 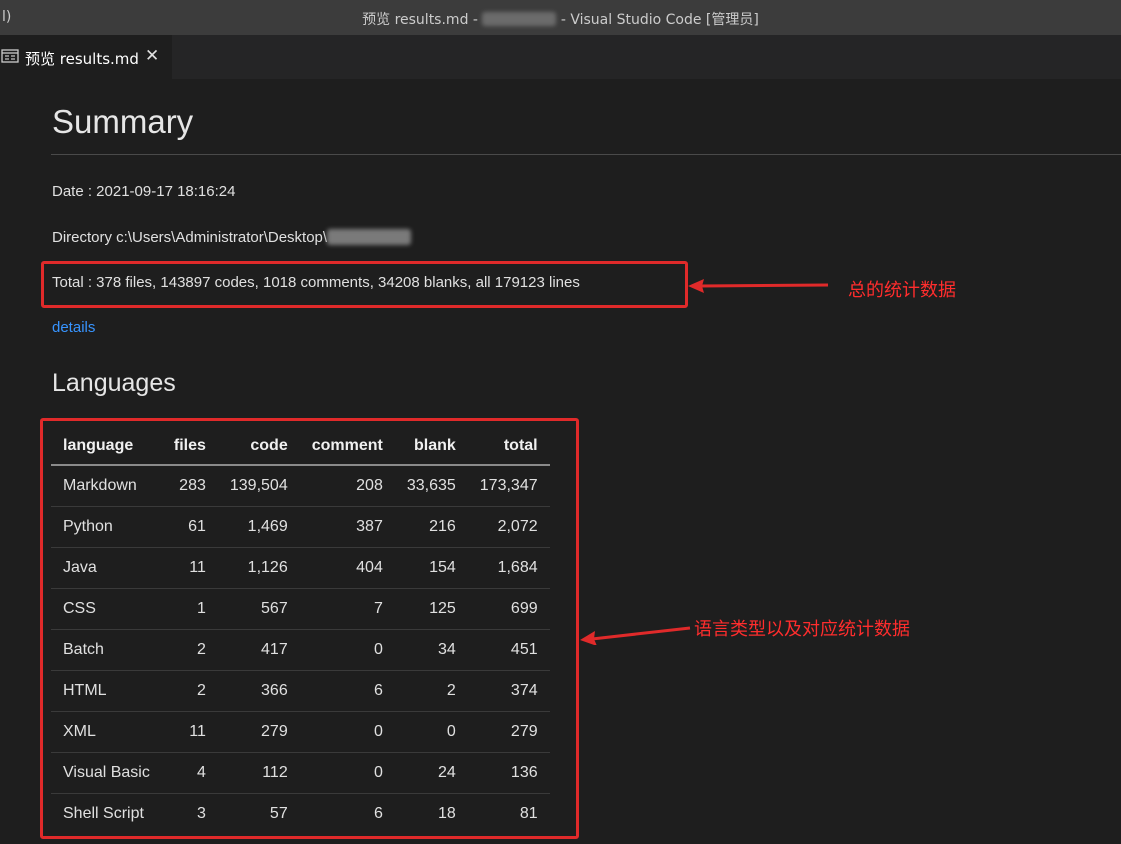 What do you see at coordinates (103, 813) in the screenshot?
I see `table-cell-language: Shell Script` at bounding box center [103, 813].